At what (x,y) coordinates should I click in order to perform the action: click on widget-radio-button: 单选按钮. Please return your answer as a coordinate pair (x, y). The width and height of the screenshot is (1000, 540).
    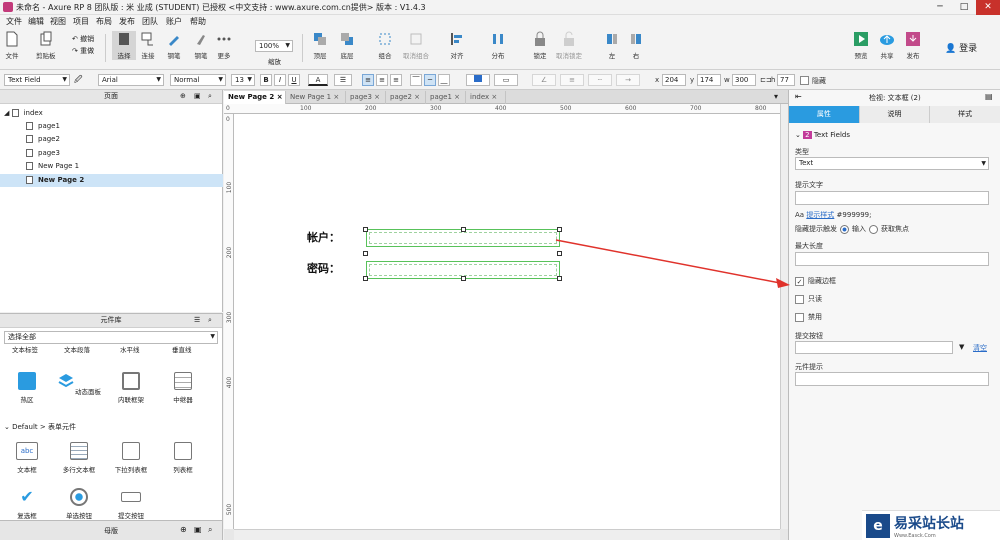
    Looking at the image, I should click on (79, 504).